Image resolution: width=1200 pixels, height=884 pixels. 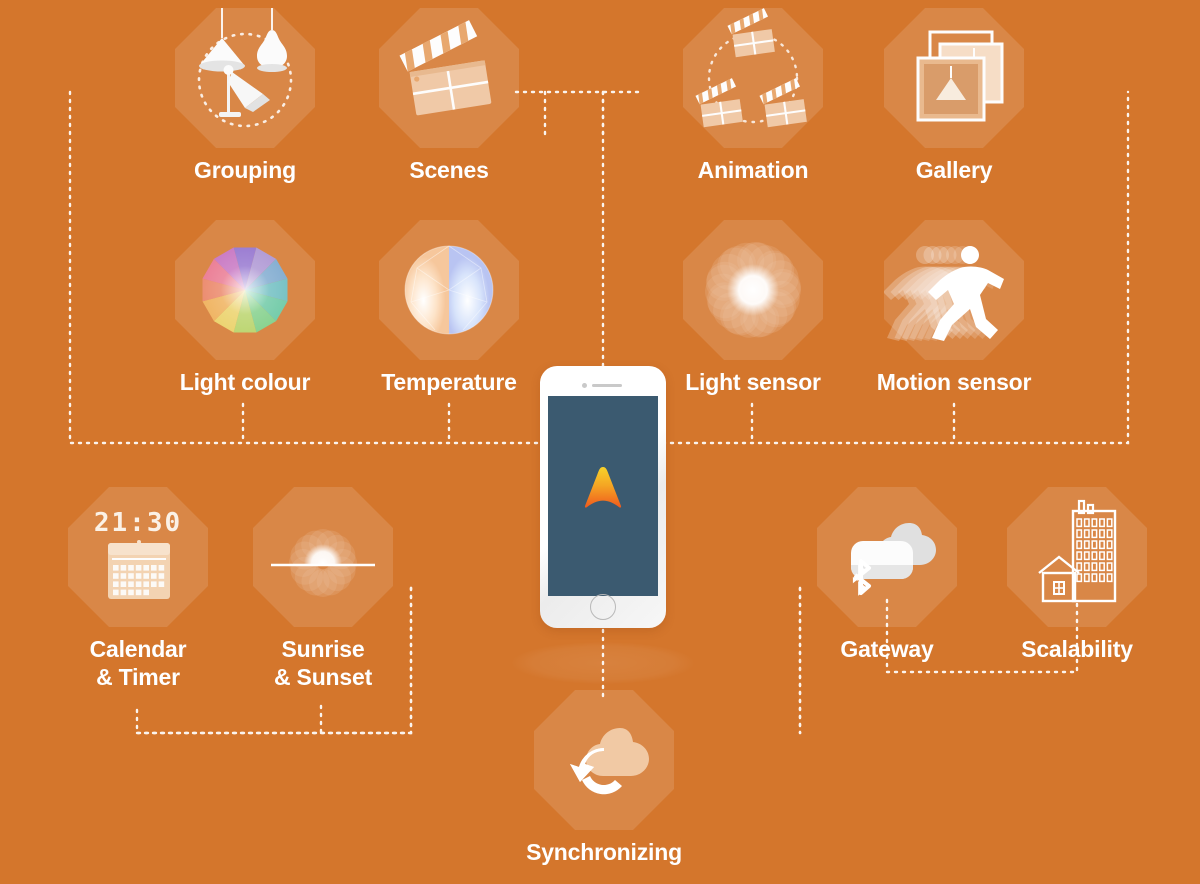 I want to click on feature-node-temperature: Temperature, so click(x=449, y=308).